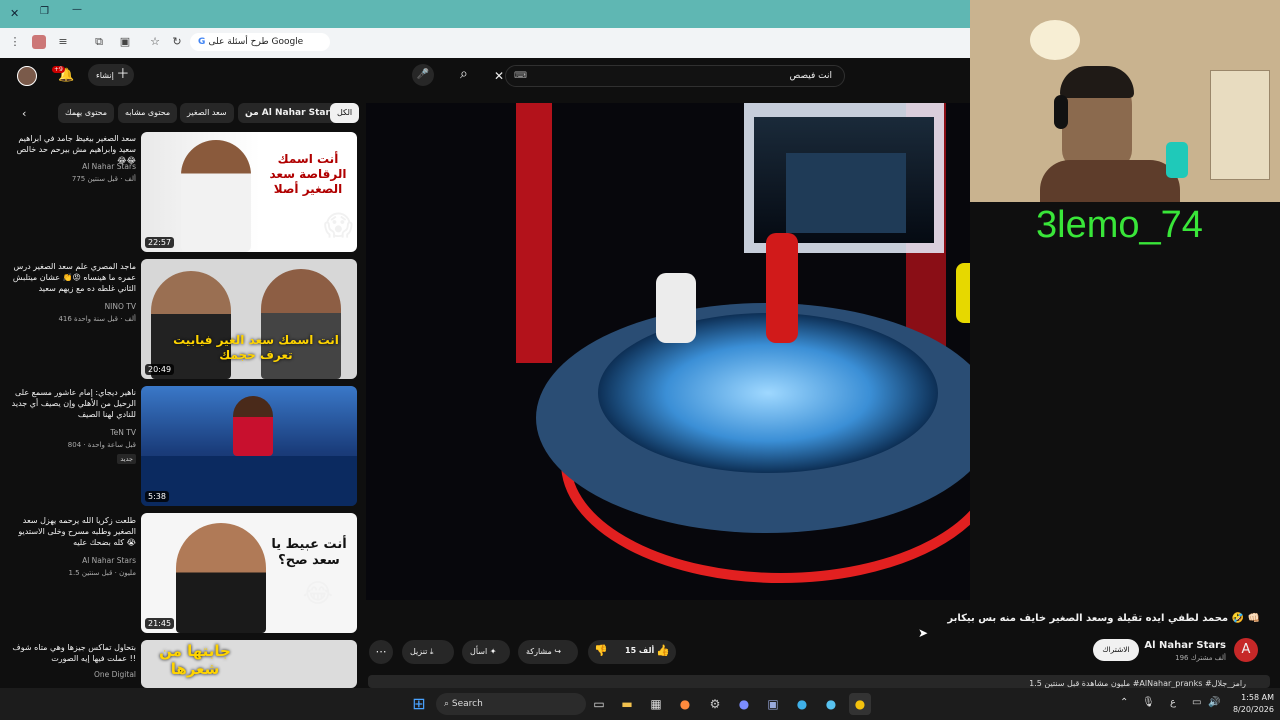 The width and height of the screenshot is (1280, 720). What do you see at coordinates (676, 308) in the screenshot?
I see `guest-left` at bounding box center [676, 308].